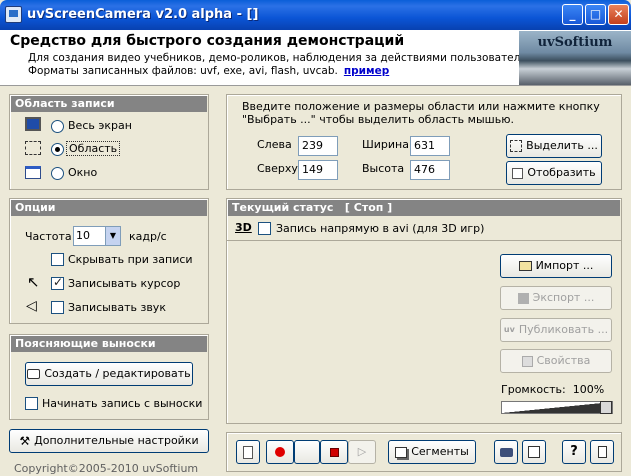 This screenshot has width=631, height=476. I want to click on width-label: Ширина, so click(385, 144).